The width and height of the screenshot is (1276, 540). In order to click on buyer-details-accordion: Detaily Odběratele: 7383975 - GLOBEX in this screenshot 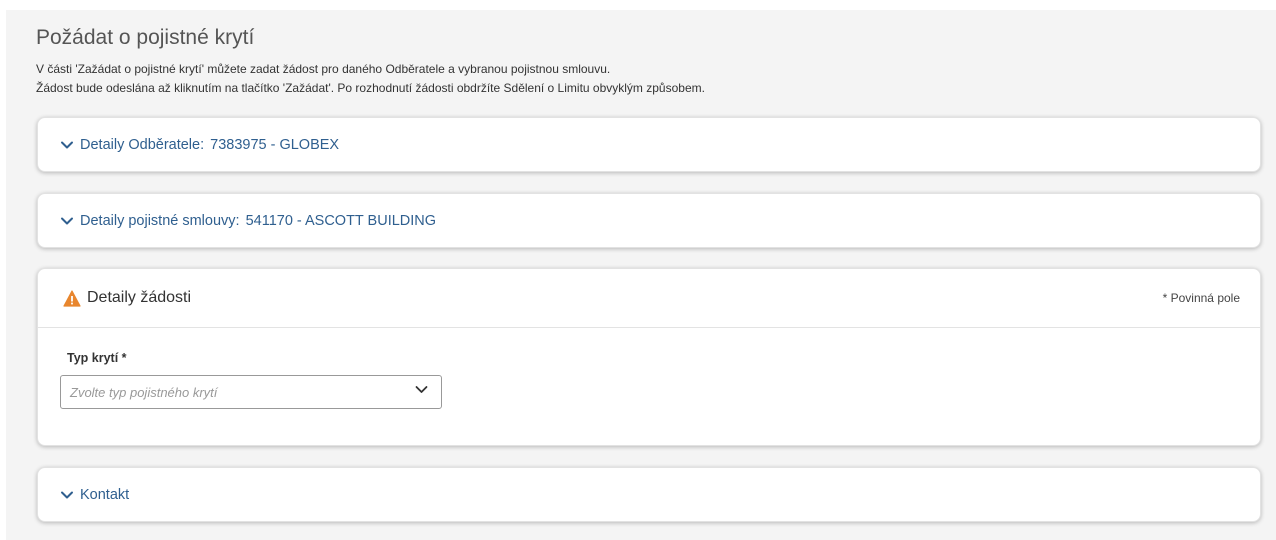, I will do `click(649, 144)`.